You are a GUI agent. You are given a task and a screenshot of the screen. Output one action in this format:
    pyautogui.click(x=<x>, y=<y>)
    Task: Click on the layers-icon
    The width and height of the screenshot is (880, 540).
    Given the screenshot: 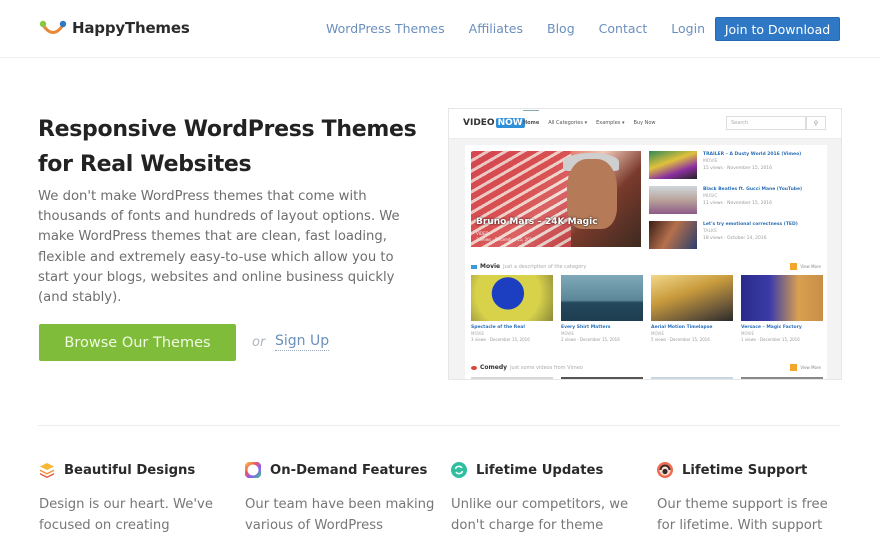 What is the action you would take?
    pyautogui.click(x=47, y=470)
    